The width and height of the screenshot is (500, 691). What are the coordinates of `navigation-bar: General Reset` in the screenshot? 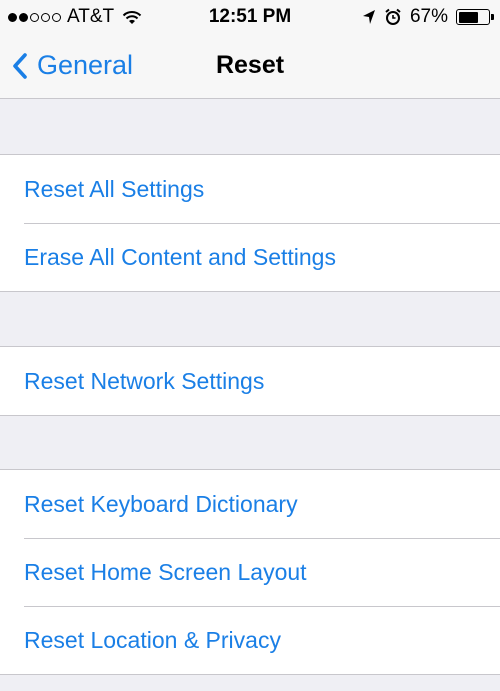 It's located at (250, 66).